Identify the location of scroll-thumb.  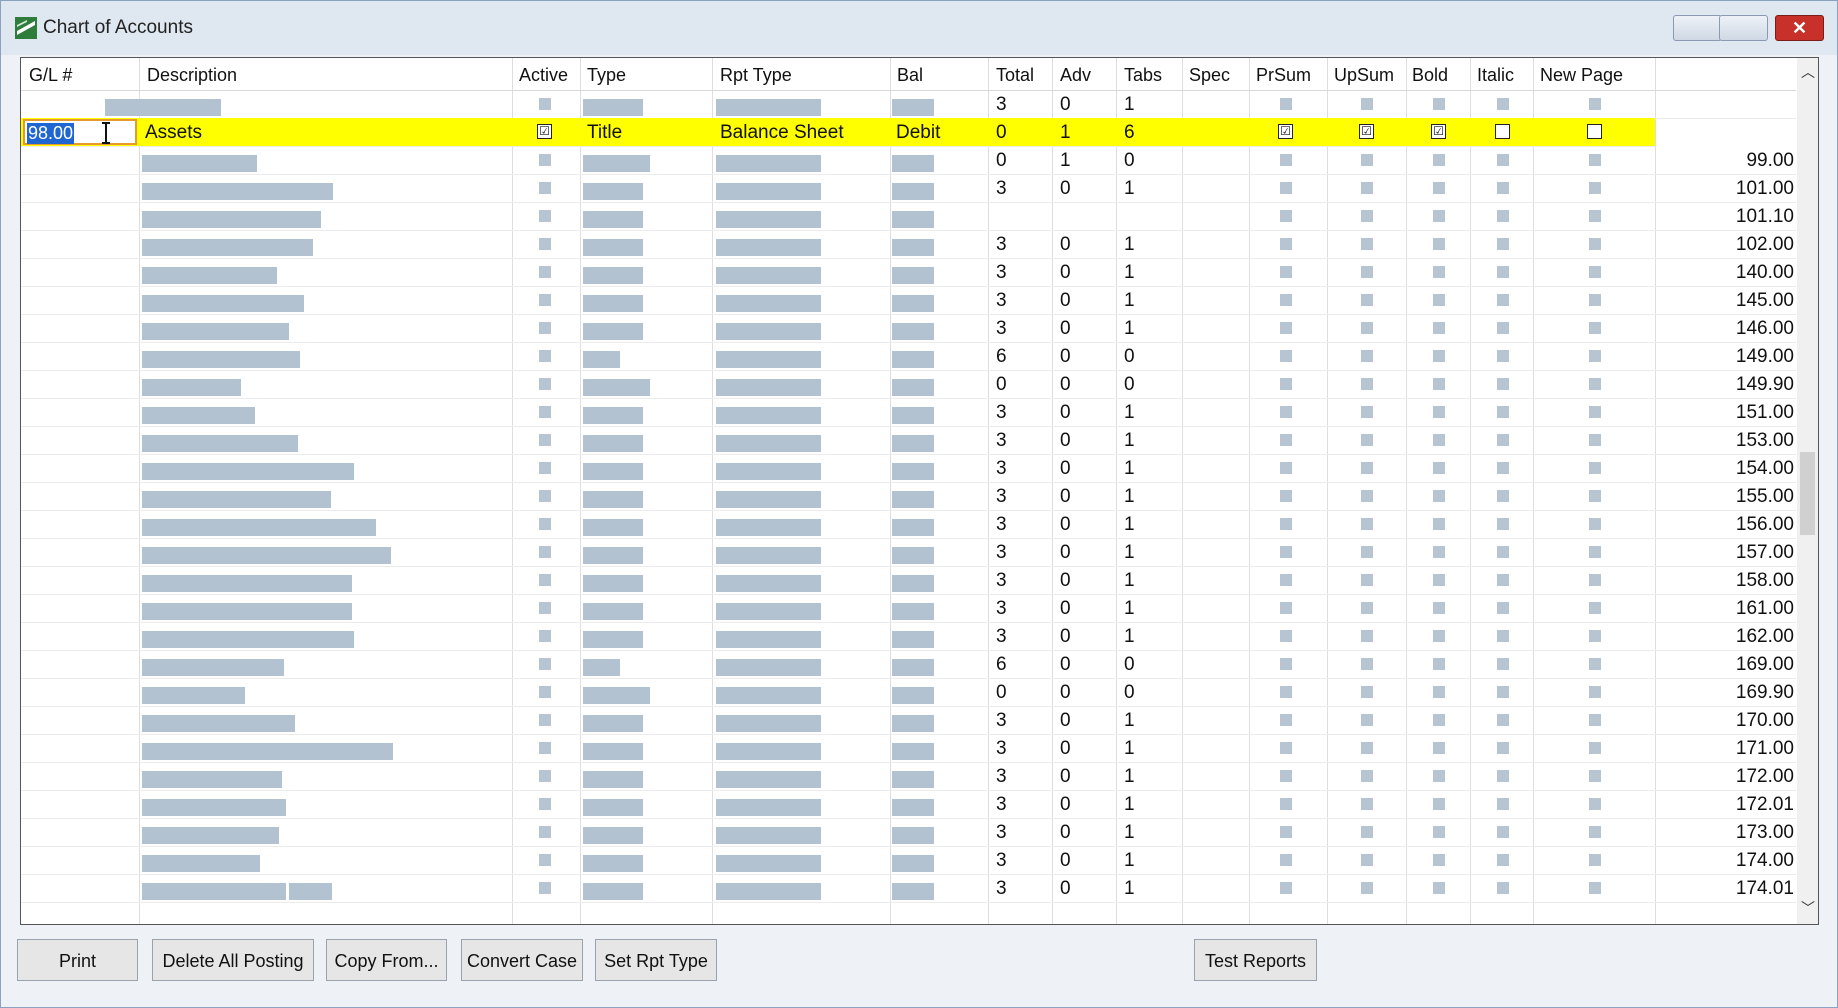
(1807, 493).